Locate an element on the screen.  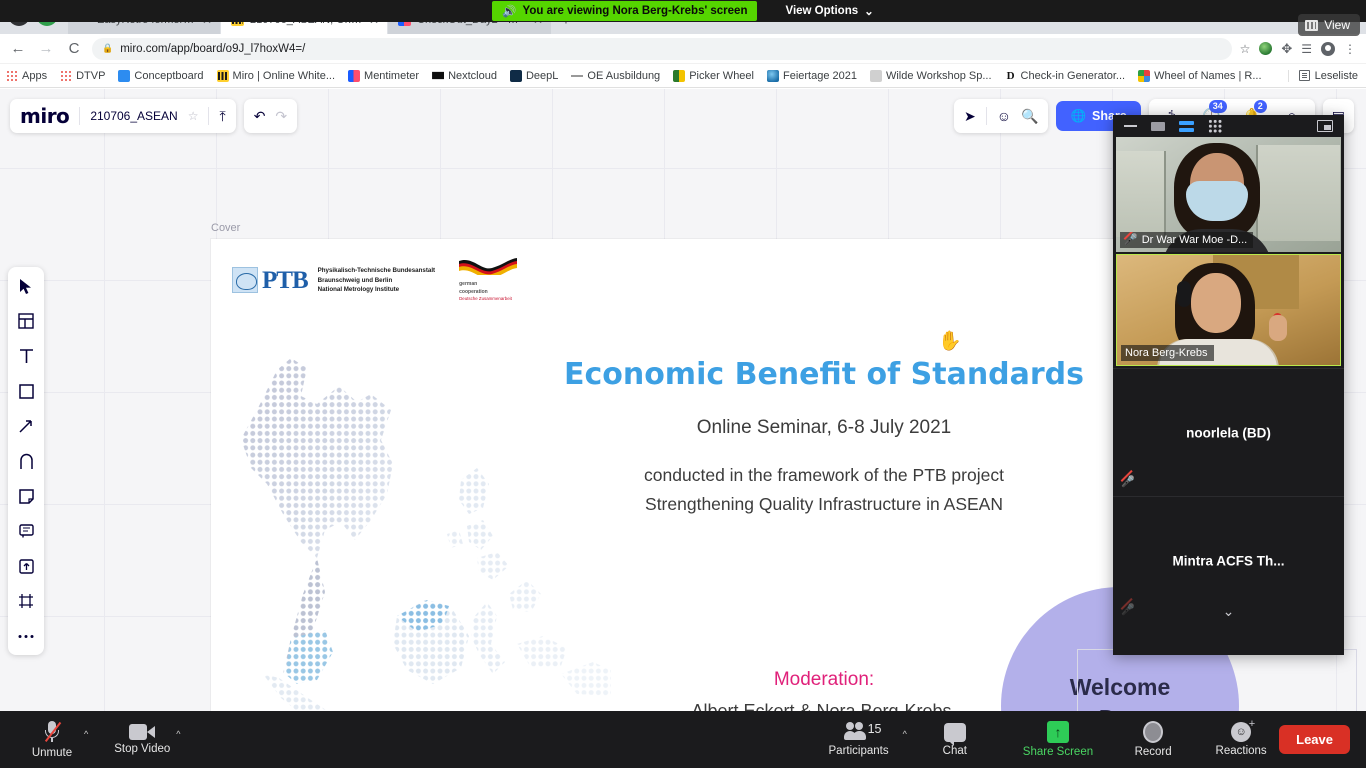
slide-subtitle: Online Seminar, 6-8 July 2021 is located at coordinates (824, 427).